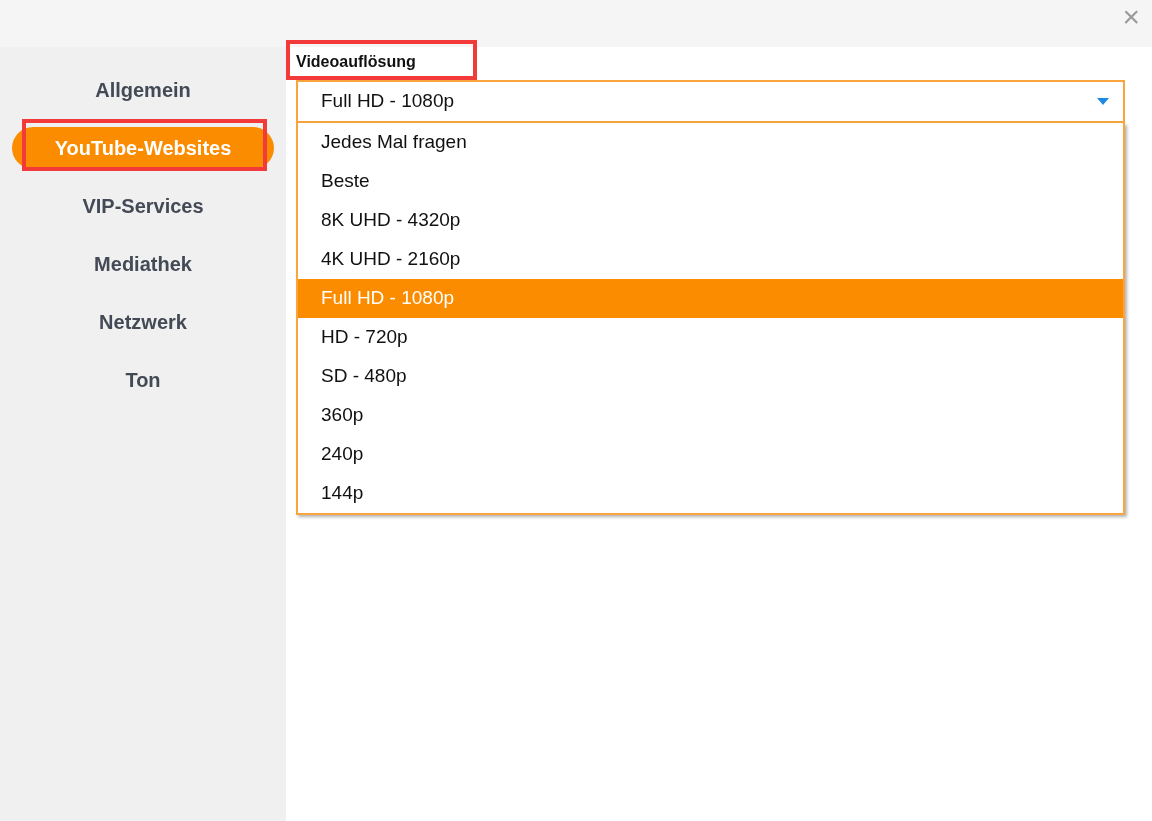 Image resolution: width=1152 pixels, height=821 pixels. I want to click on sidebar-tab: Ton, so click(143, 380).